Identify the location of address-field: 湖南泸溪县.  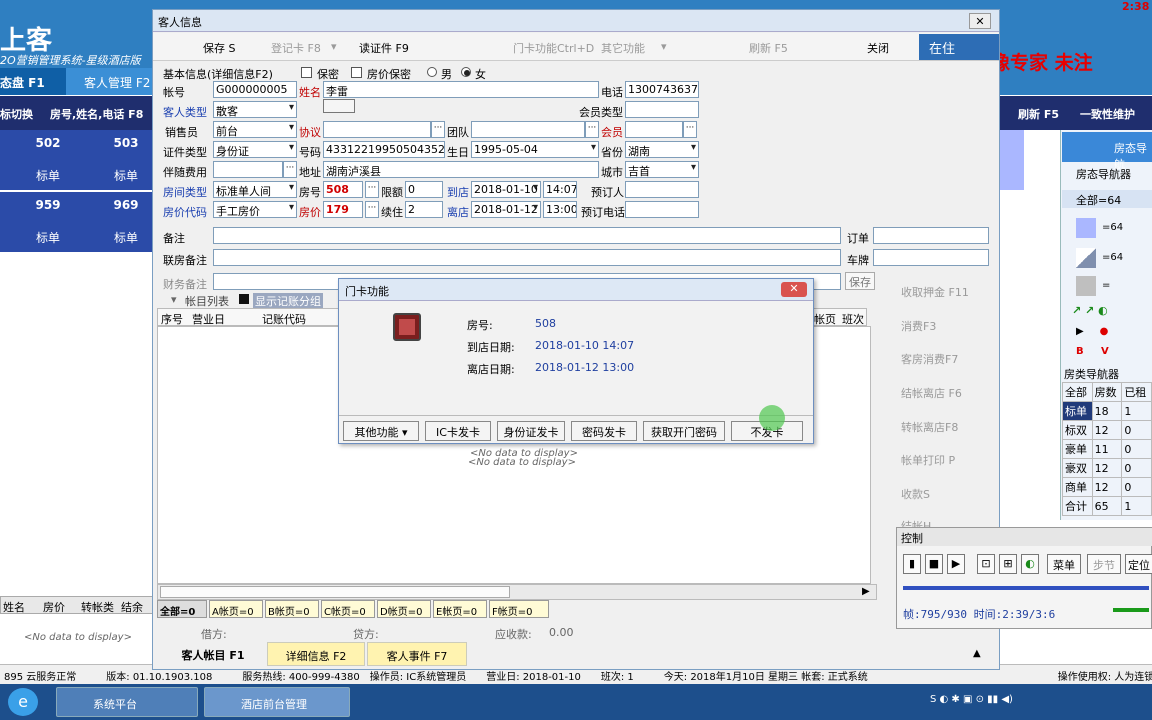
(461, 169).